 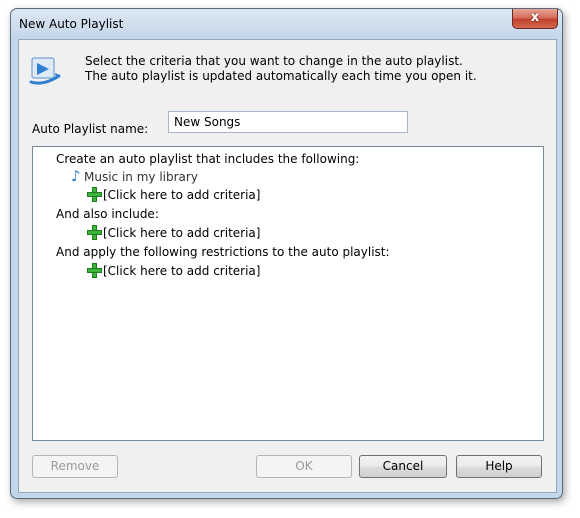 I want to click on add-criteria-link-1: [Click here to add criteria], so click(x=173, y=195).